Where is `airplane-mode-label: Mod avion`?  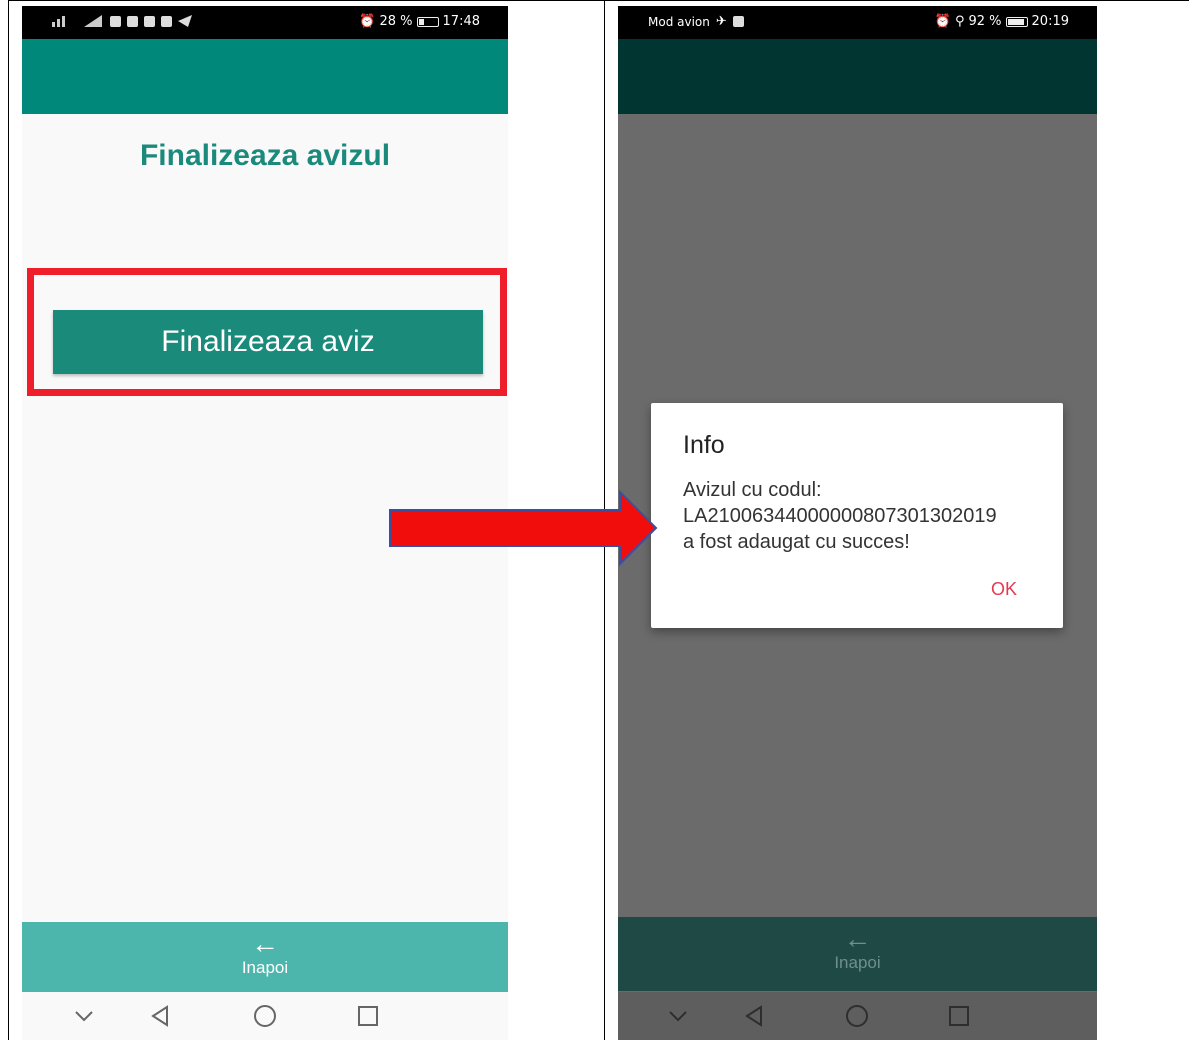 airplane-mode-label: Mod avion is located at coordinates (679, 21).